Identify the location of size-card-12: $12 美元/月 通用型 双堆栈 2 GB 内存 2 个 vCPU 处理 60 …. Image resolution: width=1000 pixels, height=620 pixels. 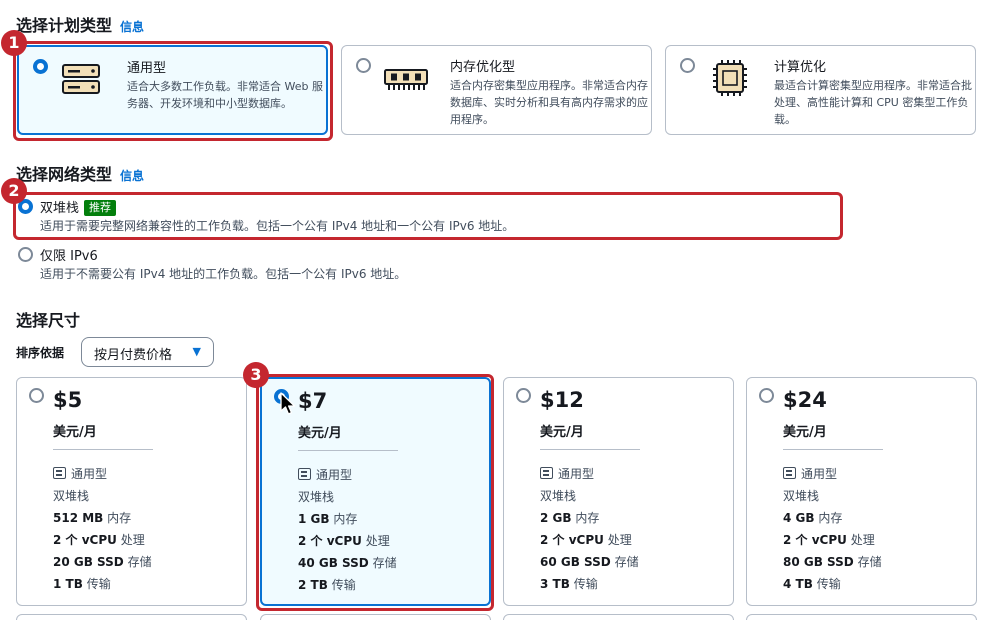
(618, 491).